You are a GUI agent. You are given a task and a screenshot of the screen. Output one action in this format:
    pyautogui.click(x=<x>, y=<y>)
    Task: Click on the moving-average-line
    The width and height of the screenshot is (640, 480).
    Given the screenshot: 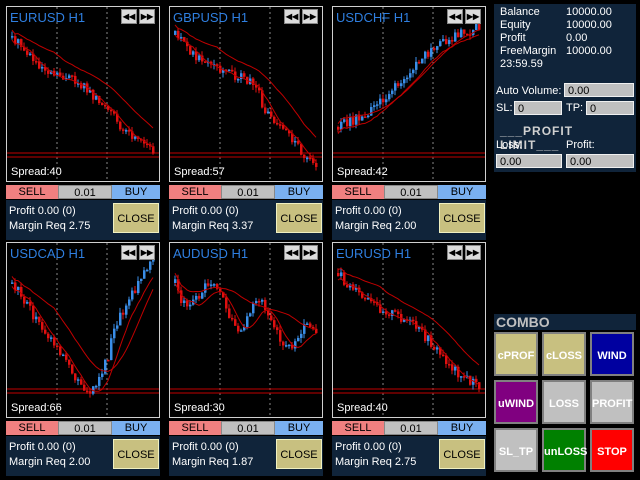 What is the action you would take?
    pyautogui.click(x=245, y=315)
    